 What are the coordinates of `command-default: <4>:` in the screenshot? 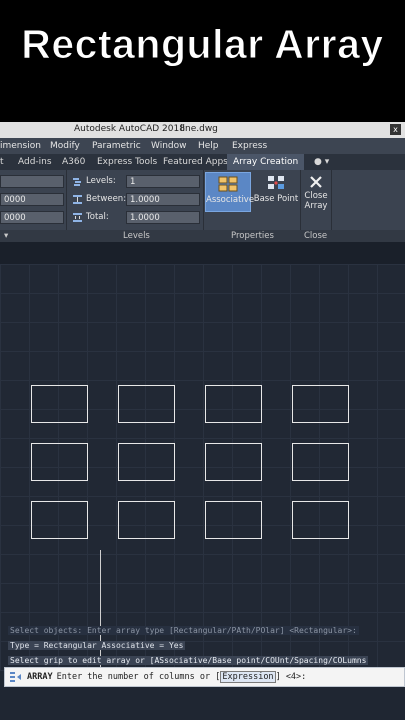 It's located at (296, 677).